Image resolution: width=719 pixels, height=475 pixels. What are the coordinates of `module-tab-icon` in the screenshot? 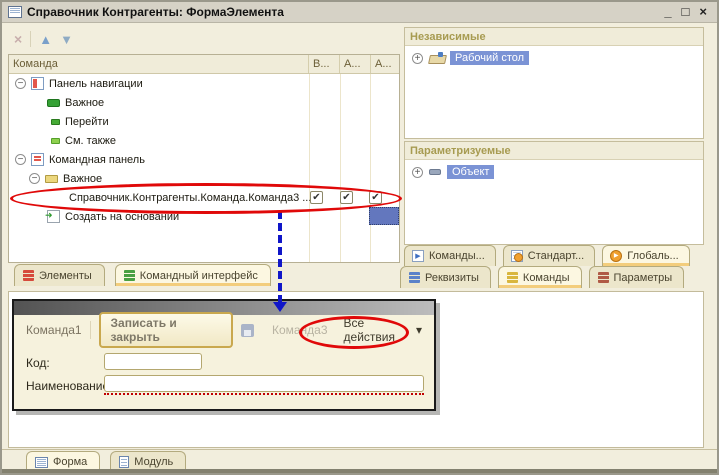 It's located at (124, 462).